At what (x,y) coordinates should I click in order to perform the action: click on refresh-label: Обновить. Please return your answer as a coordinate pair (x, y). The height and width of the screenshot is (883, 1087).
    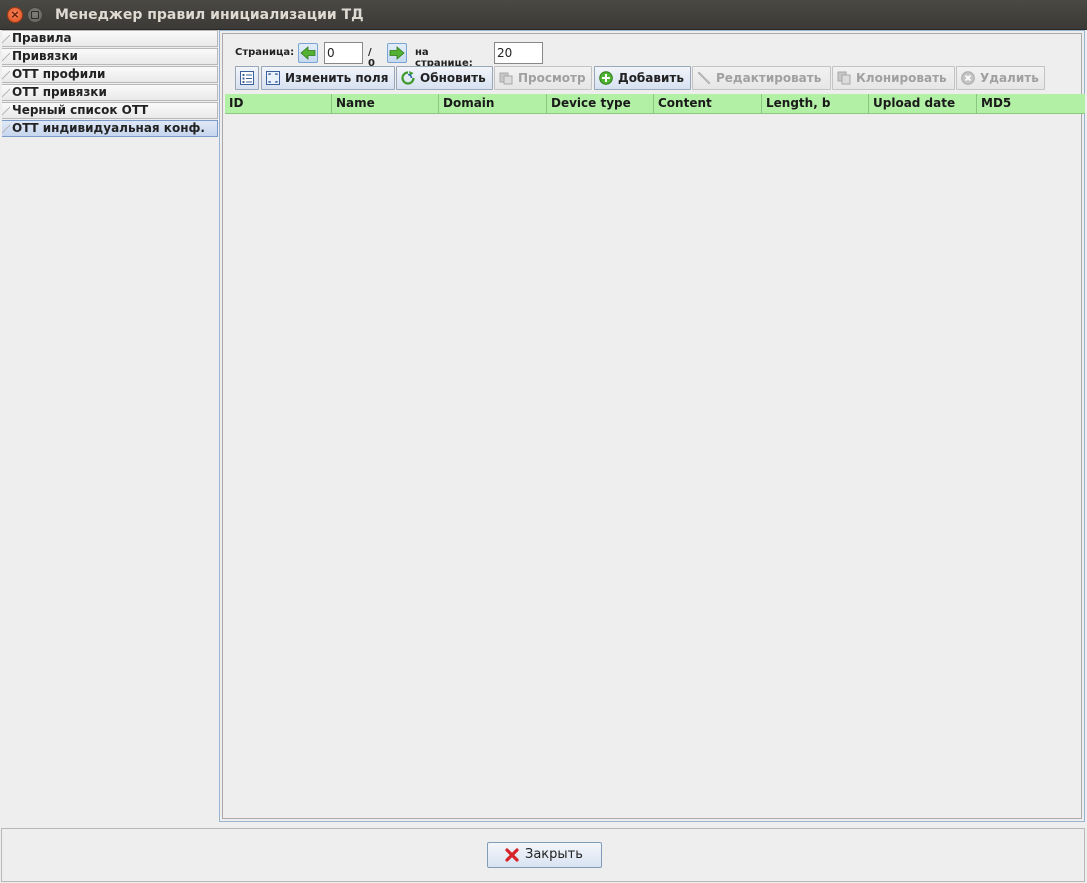
    Looking at the image, I should click on (453, 78).